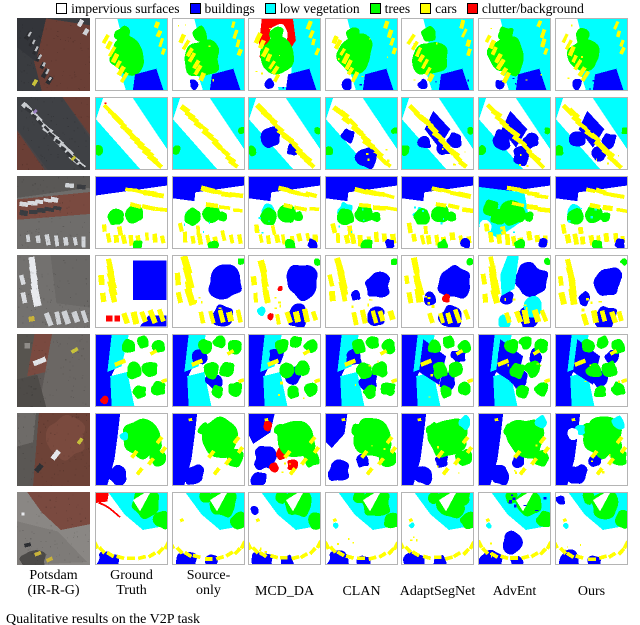 Image resolution: width=640 pixels, height=625 pixels. I want to click on segmentation-map-cell-r2-clan, so click(361, 133).